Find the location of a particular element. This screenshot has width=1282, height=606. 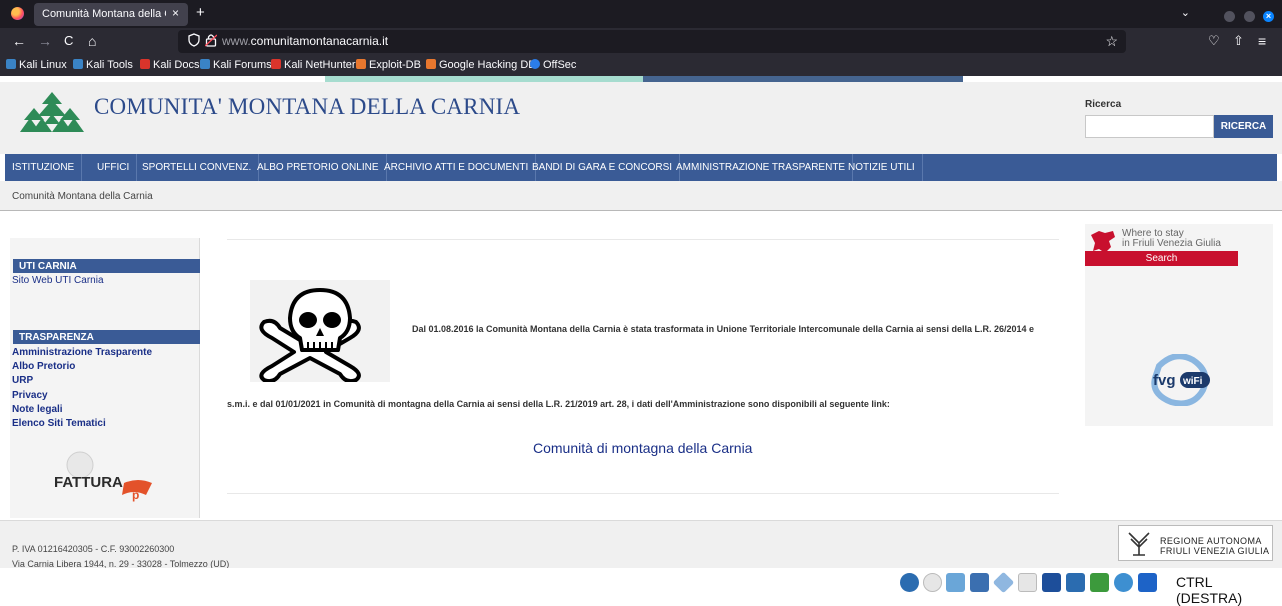

search-input is located at coordinates (1149, 126).